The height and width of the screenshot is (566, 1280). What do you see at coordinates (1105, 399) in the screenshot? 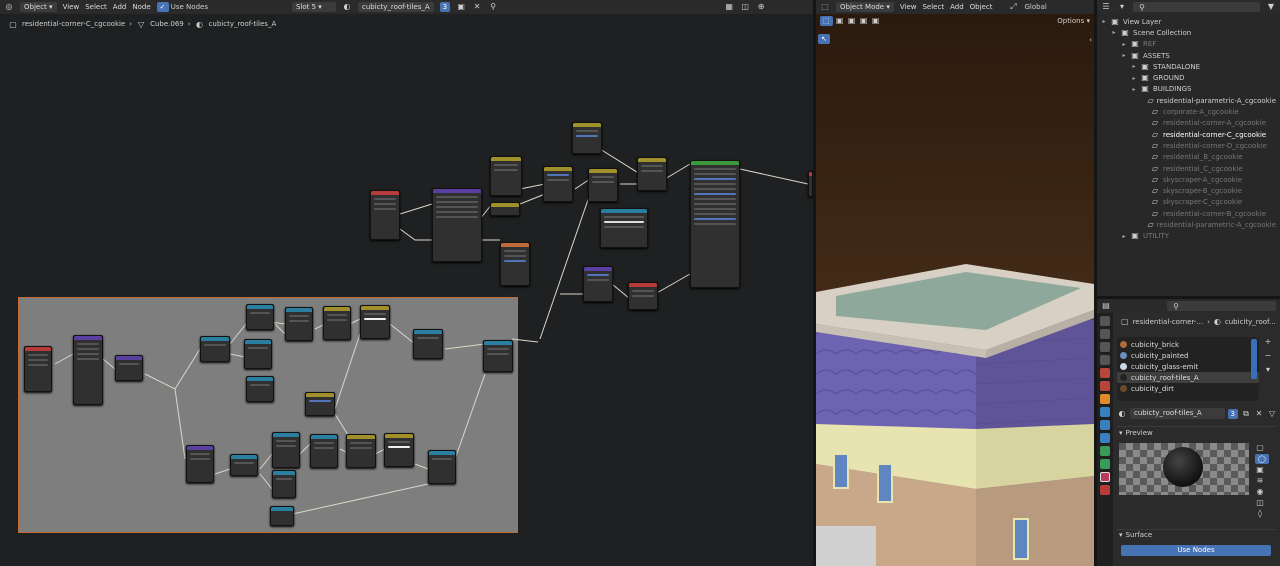
I see `object-tab-icon` at bounding box center [1105, 399].